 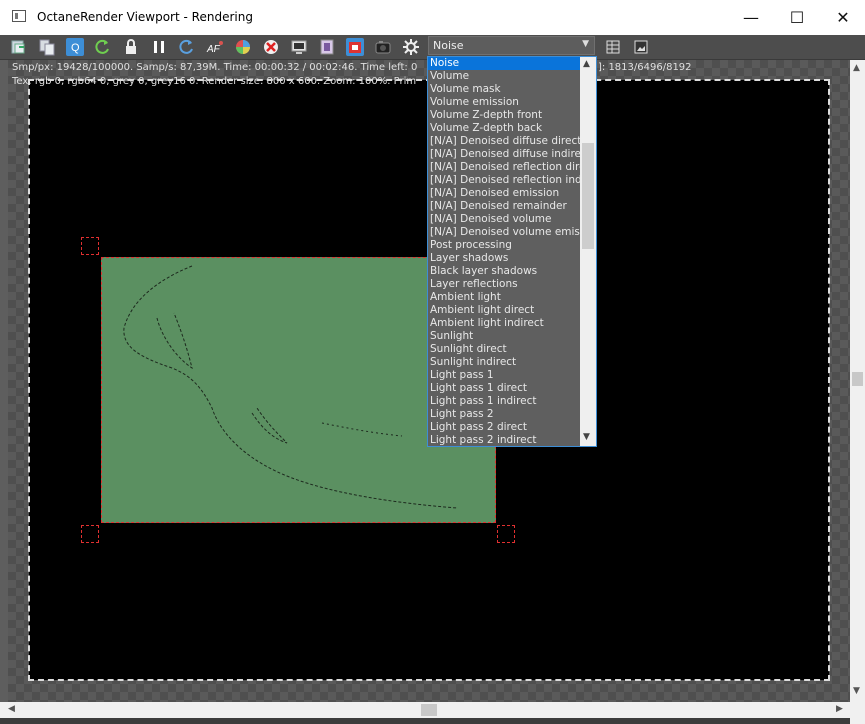 What do you see at coordinates (504, 362) in the screenshot?
I see `dropdown-option: Sunlight indirect` at bounding box center [504, 362].